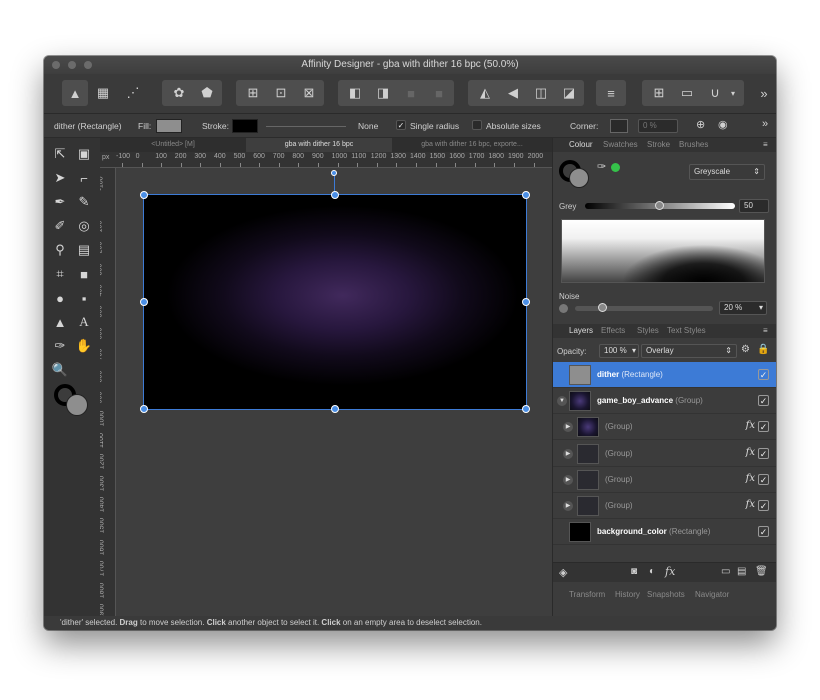  What do you see at coordinates (306, 126) in the screenshot?
I see `stroke-width-slider` at bounding box center [306, 126].